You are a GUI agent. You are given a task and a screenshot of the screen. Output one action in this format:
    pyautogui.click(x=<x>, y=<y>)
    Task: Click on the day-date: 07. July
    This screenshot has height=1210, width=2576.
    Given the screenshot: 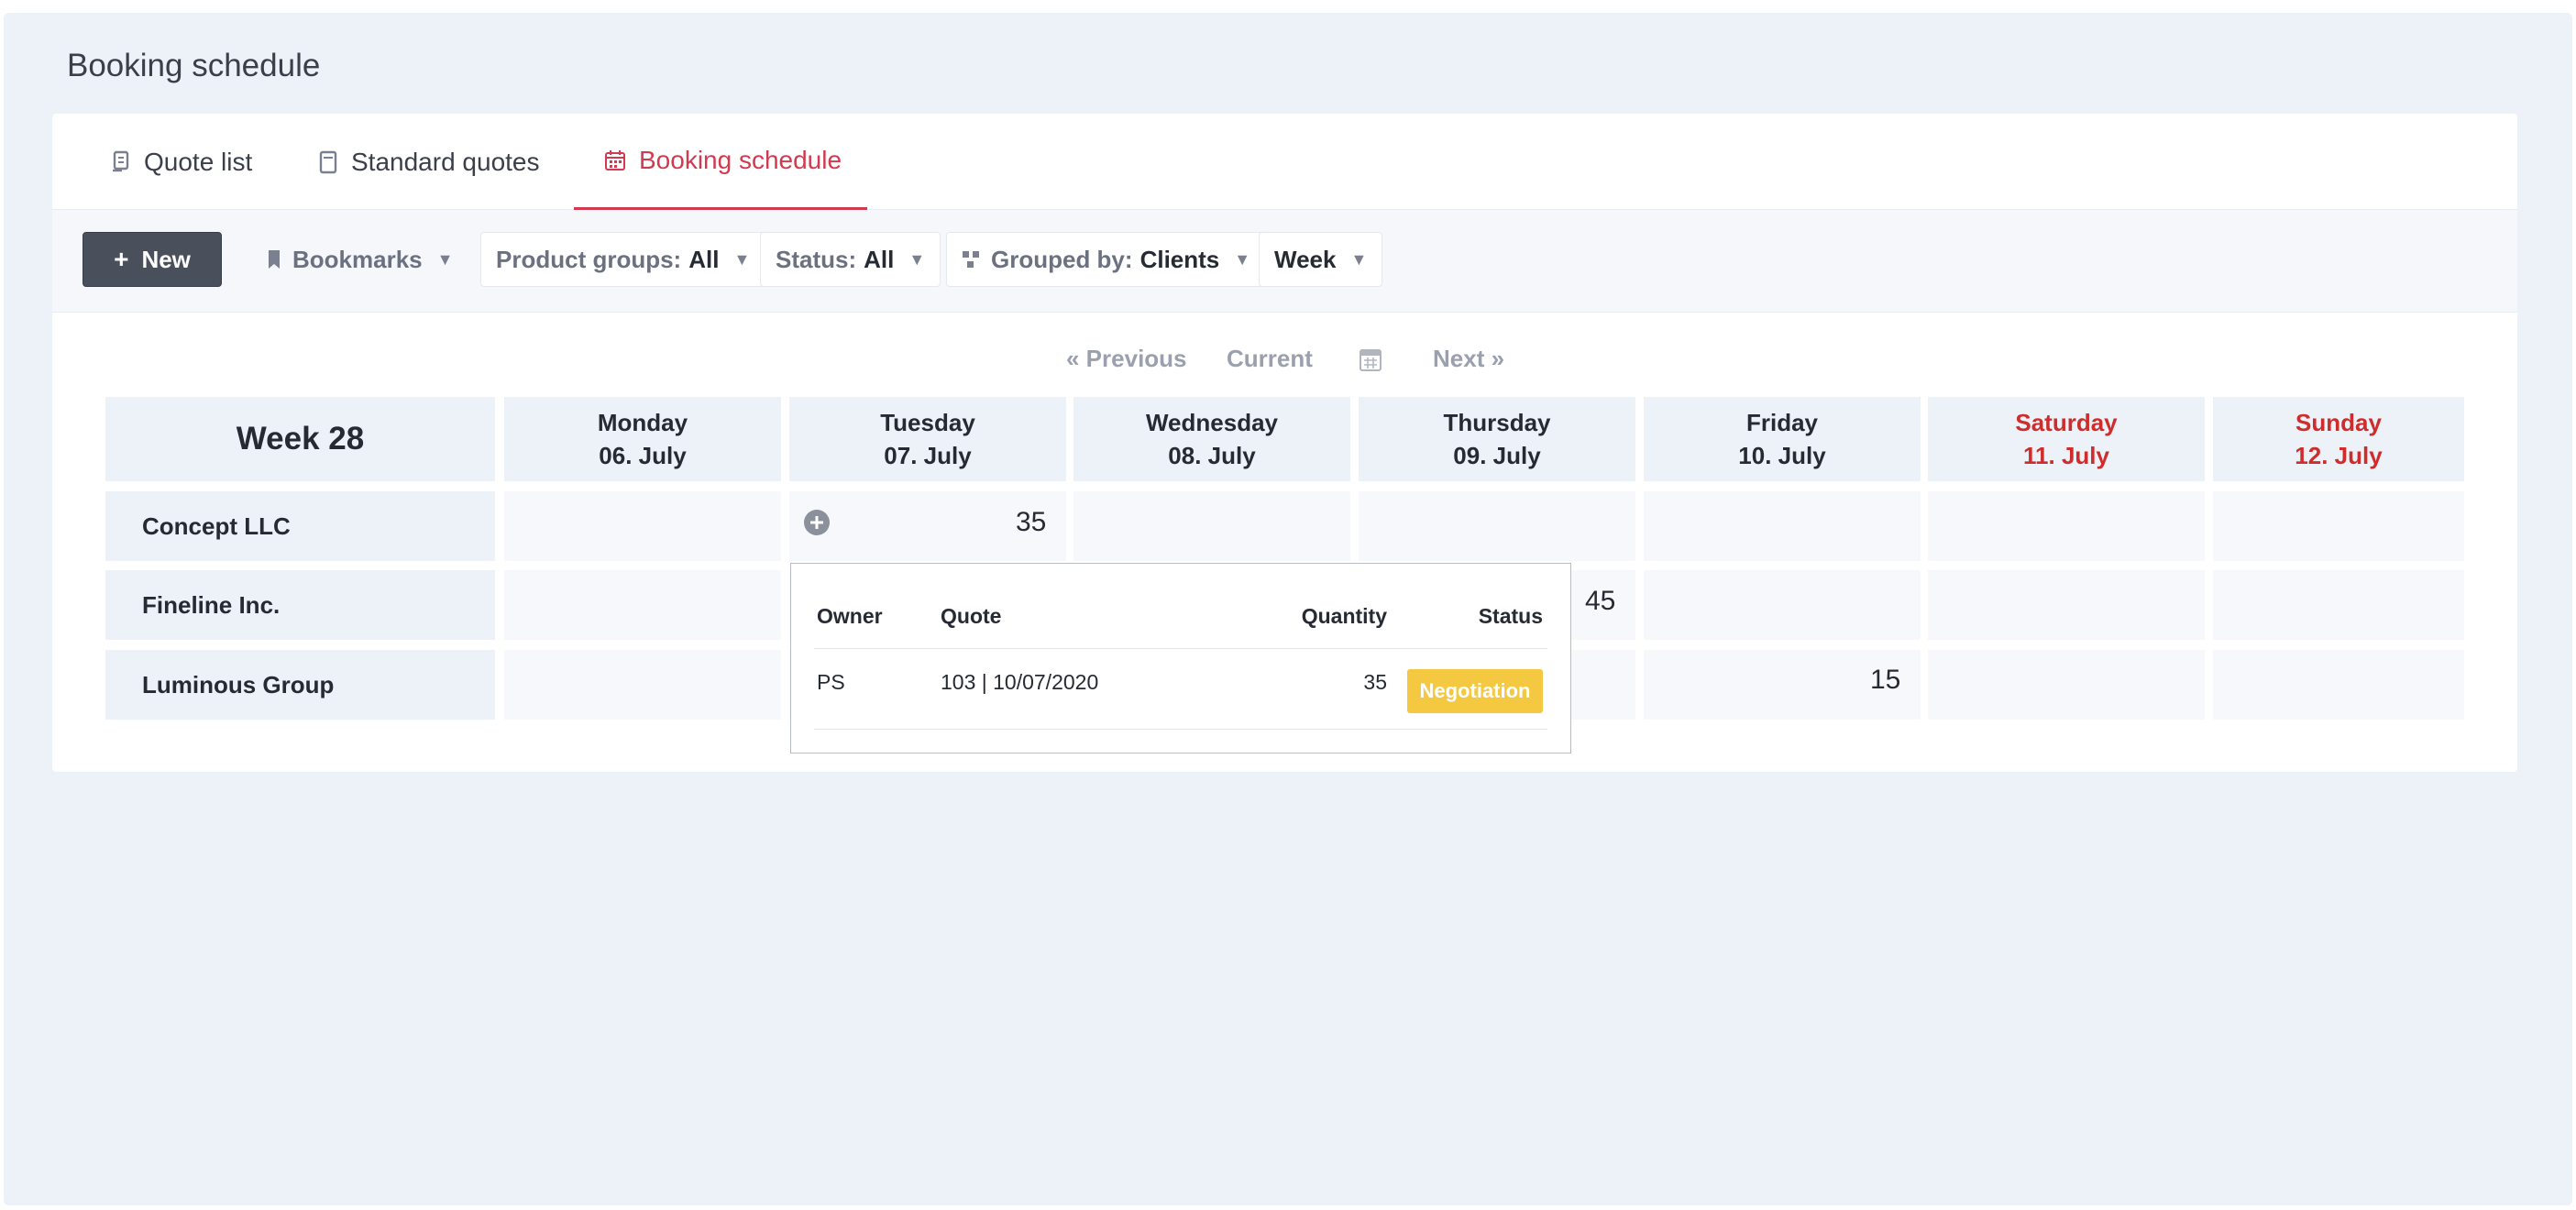 What is the action you would take?
    pyautogui.click(x=928, y=455)
    